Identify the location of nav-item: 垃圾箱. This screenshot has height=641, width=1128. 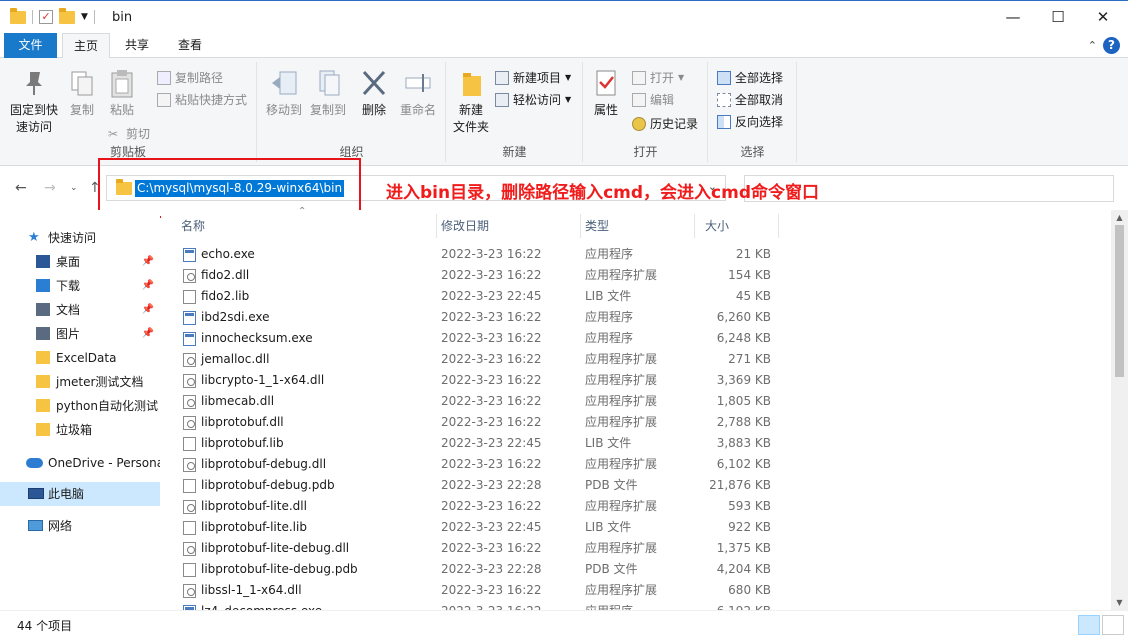
(80, 430).